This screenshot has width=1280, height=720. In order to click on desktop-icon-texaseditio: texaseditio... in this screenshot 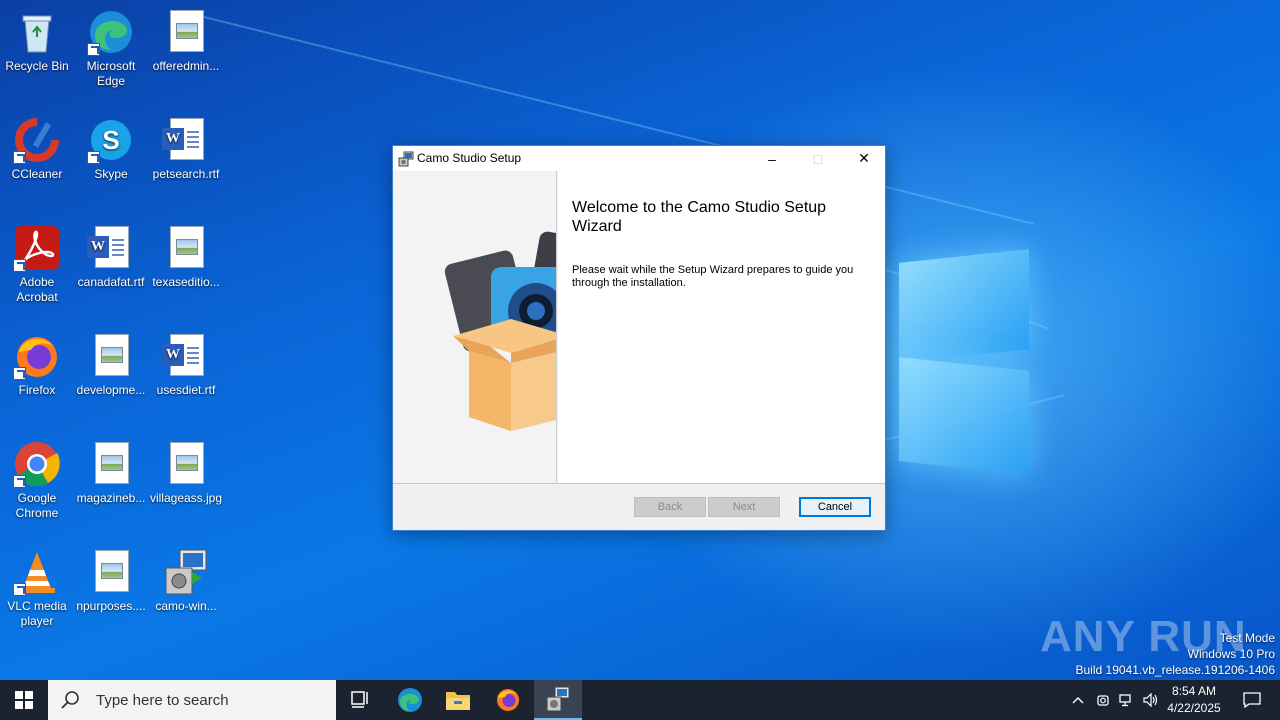, I will do `click(186, 255)`.